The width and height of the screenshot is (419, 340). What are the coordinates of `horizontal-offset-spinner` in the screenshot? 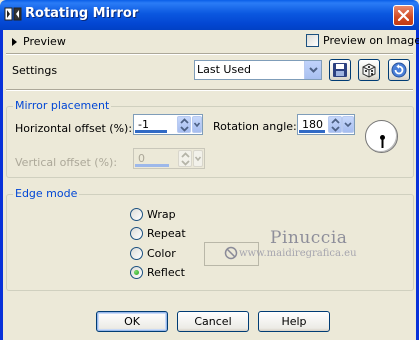 It's located at (184, 124).